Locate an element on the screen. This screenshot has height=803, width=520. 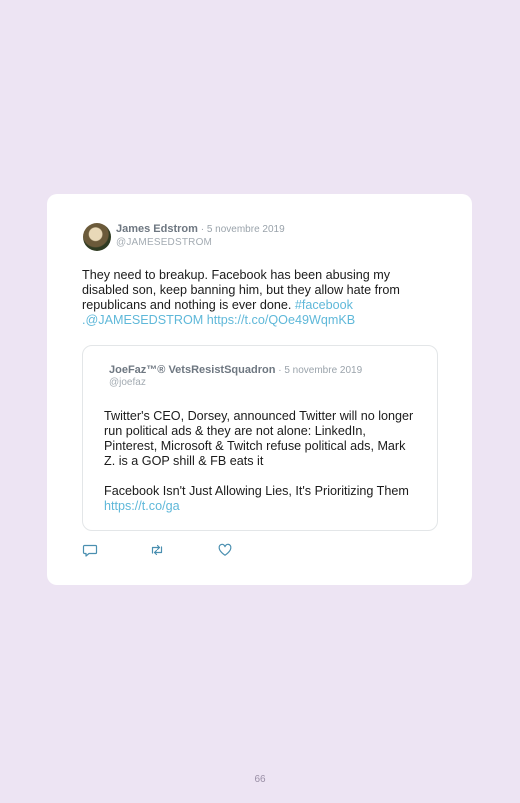
retweet-icon is located at coordinates (157, 550).